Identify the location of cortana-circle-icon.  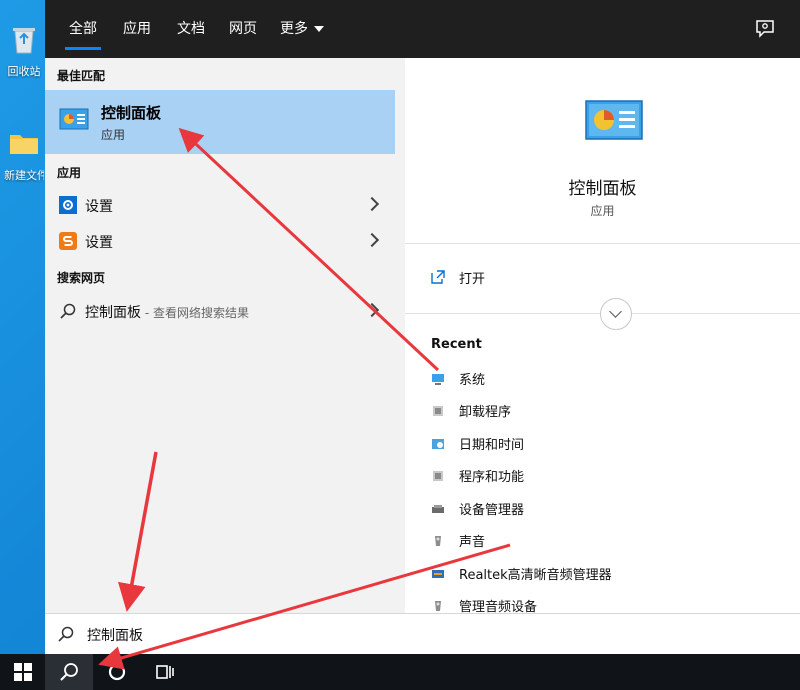
(117, 672).